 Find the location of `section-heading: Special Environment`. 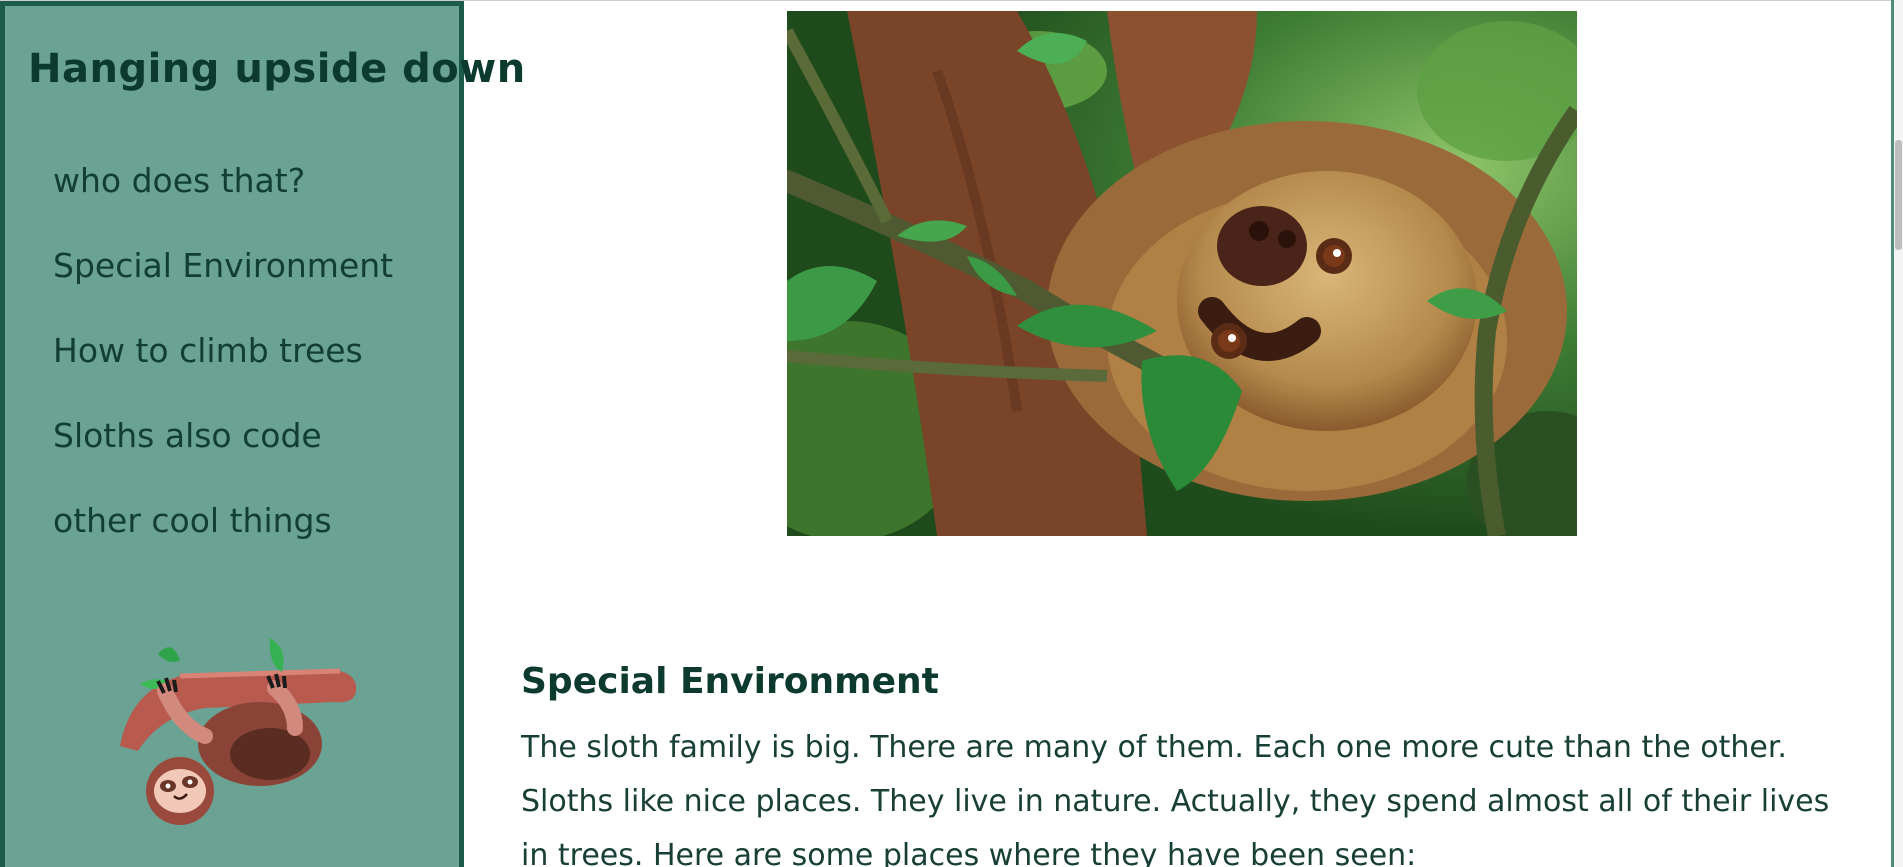

section-heading: Special Environment is located at coordinates (730, 681).